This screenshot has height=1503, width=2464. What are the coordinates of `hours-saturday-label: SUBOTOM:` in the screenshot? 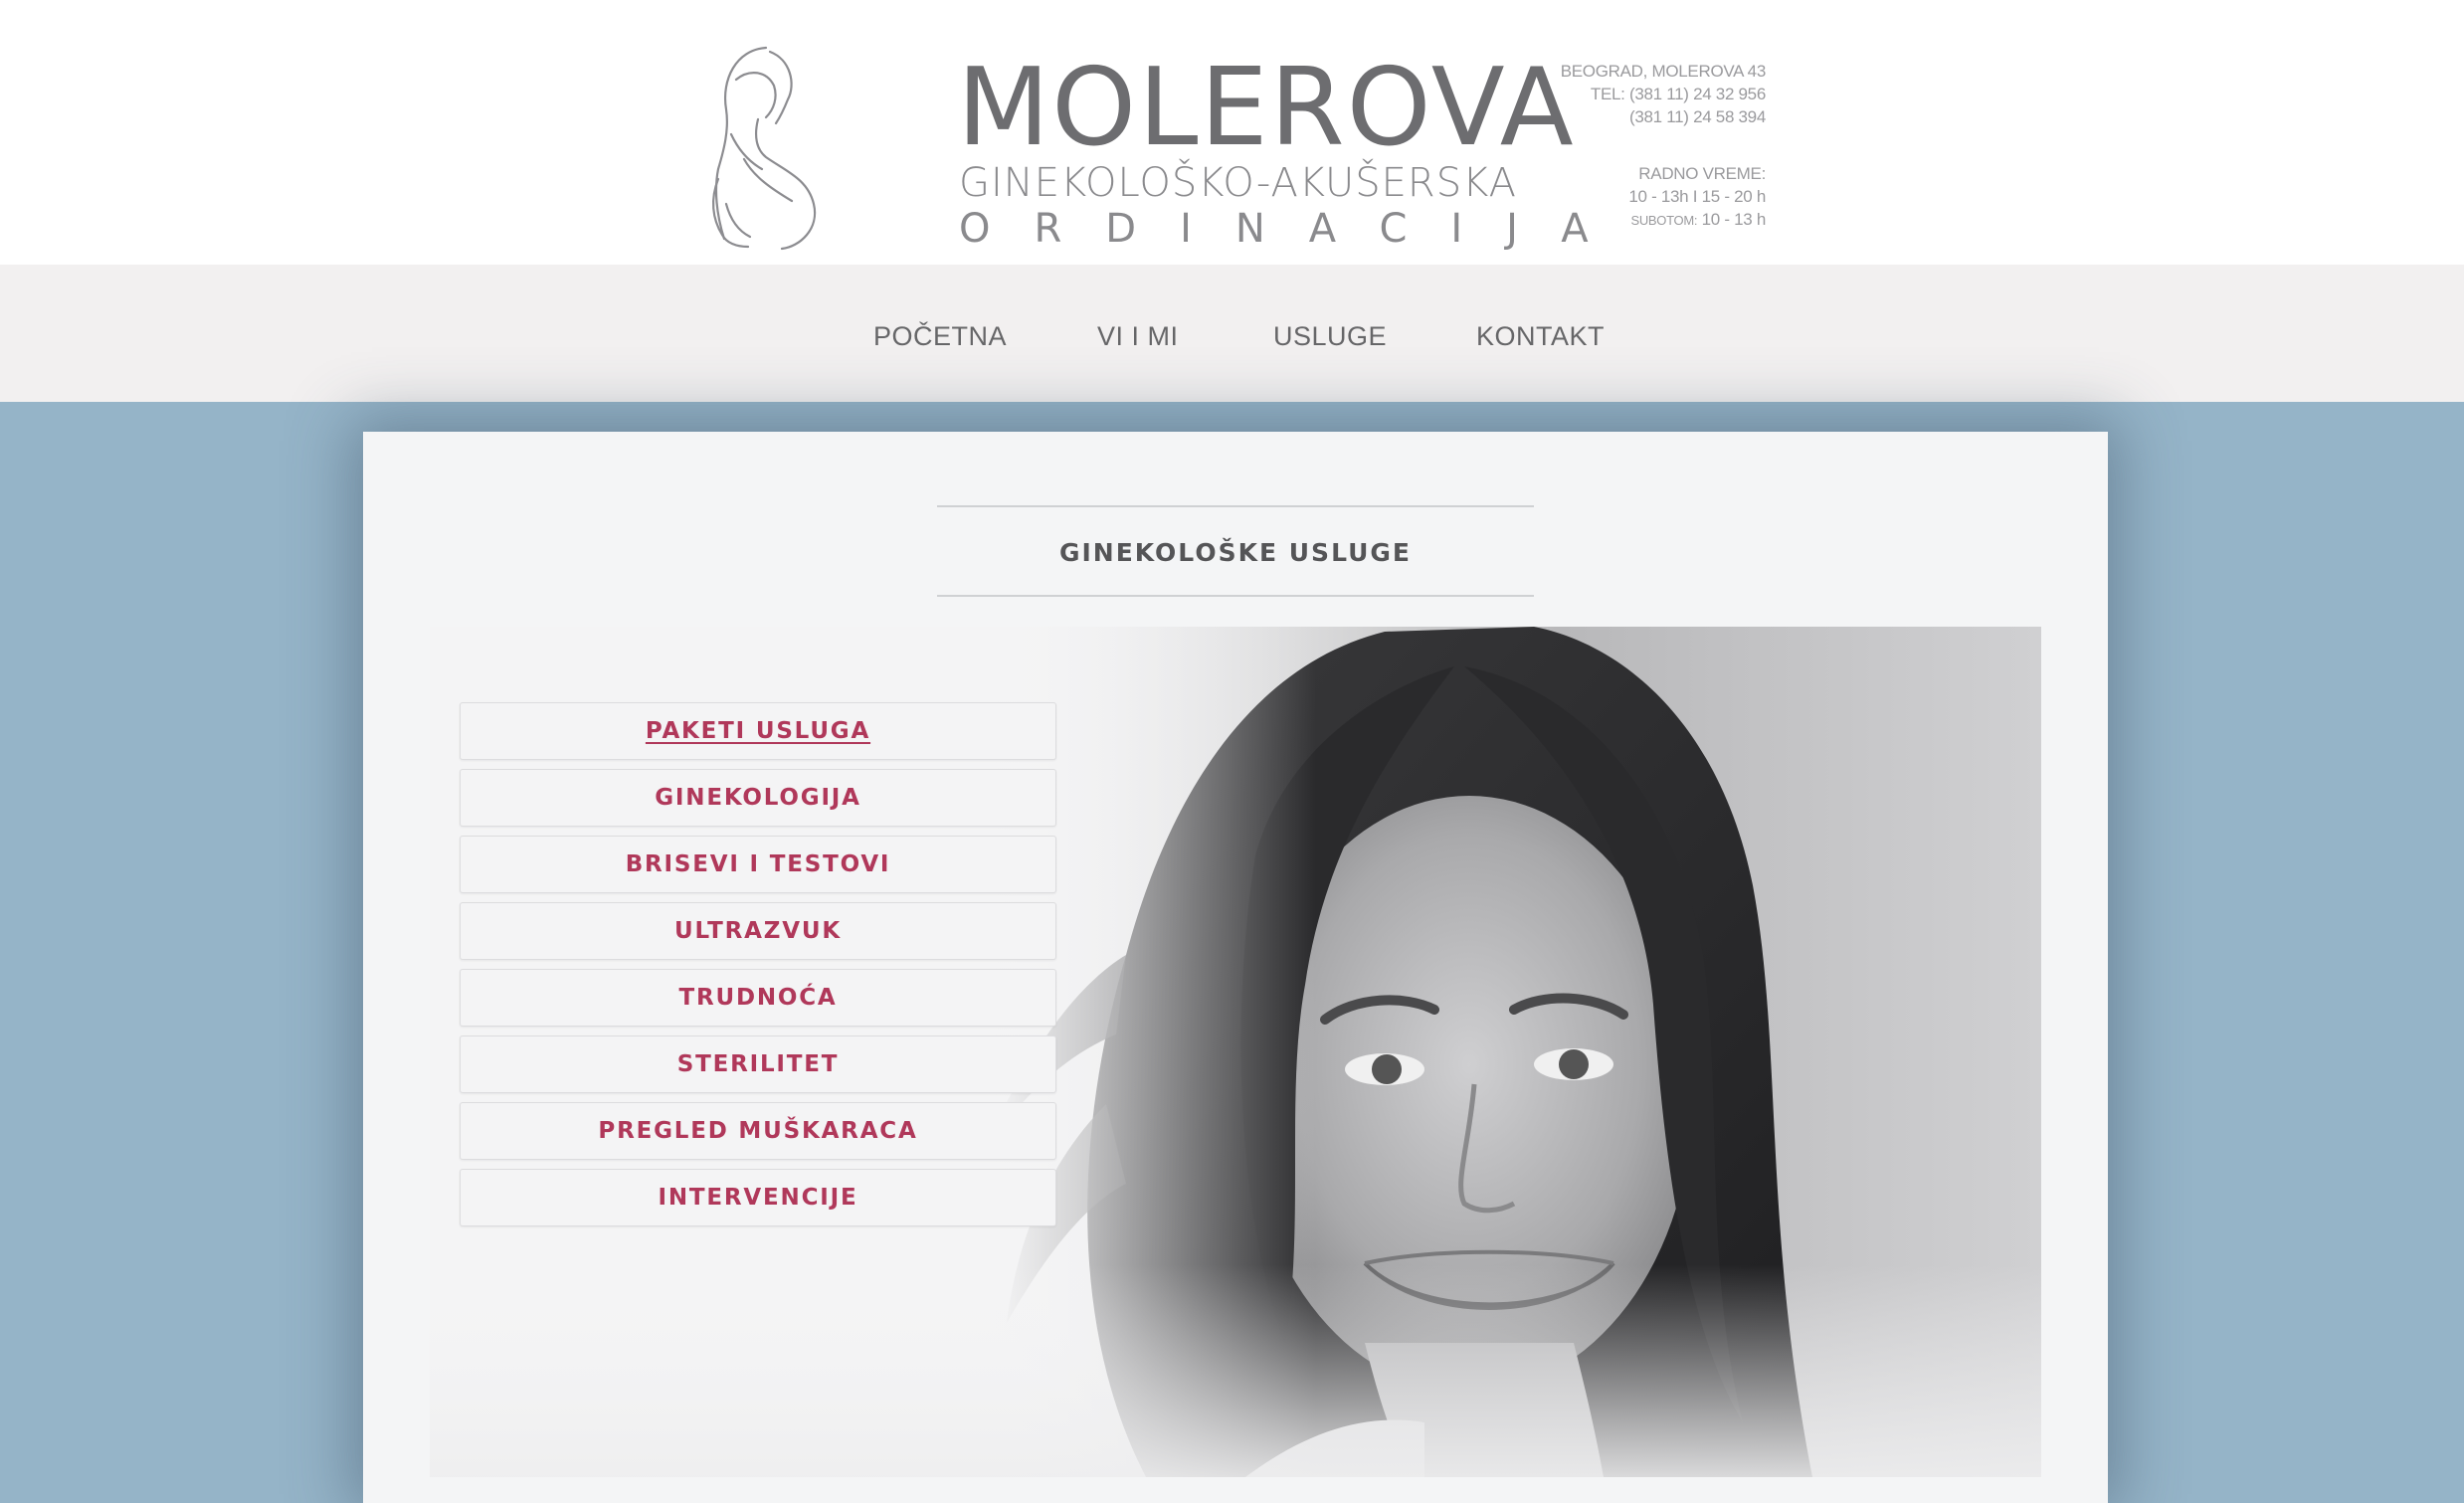 It's located at (1664, 220).